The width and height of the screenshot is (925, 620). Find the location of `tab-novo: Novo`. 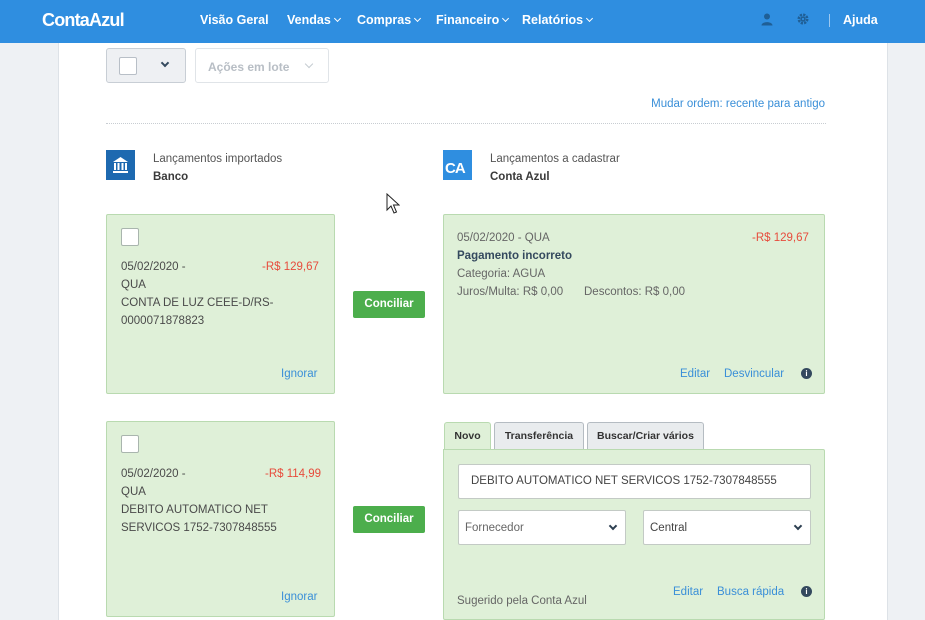

tab-novo: Novo is located at coordinates (467, 436).